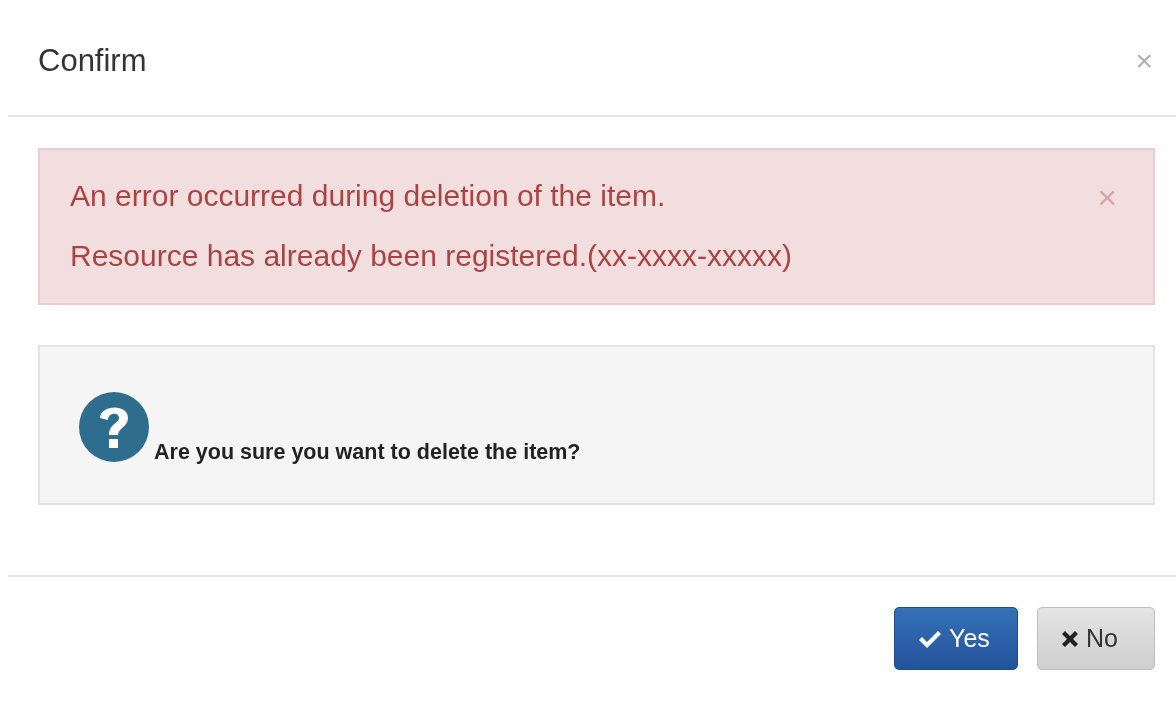 Image resolution: width=1176 pixels, height=720 pixels. I want to click on no-button: No, so click(1096, 638).